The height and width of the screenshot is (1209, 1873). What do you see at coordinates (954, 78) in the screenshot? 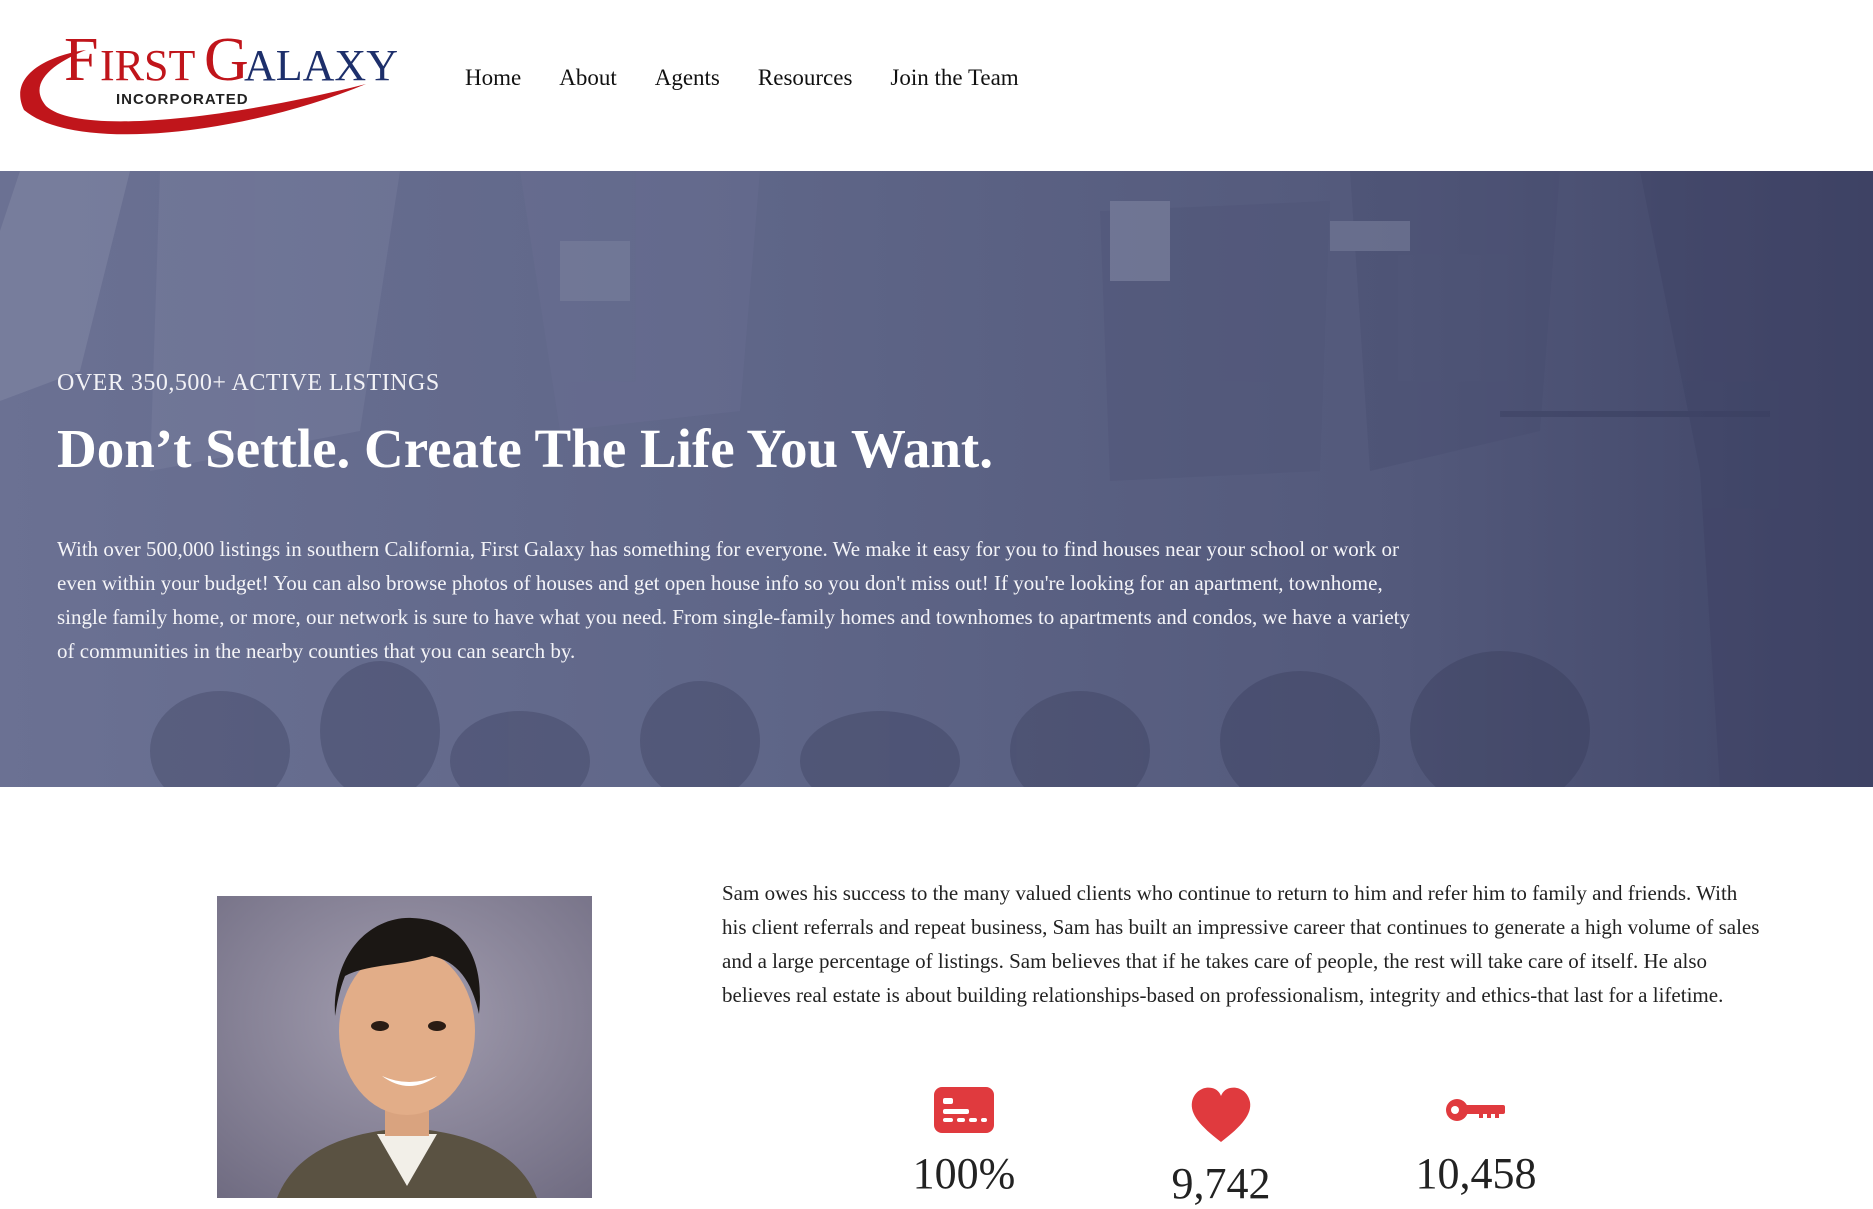
I see `nav-join-the-team: Join the Team` at bounding box center [954, 78].